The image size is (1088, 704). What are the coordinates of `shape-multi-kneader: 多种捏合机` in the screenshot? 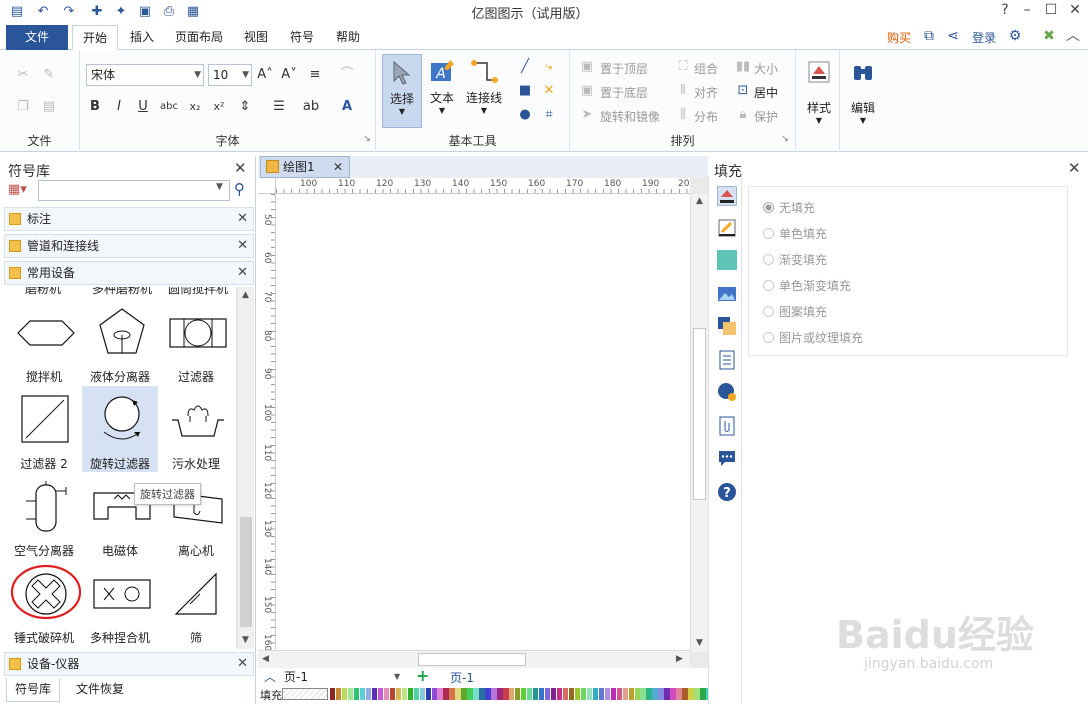 It's located at (120, 603).